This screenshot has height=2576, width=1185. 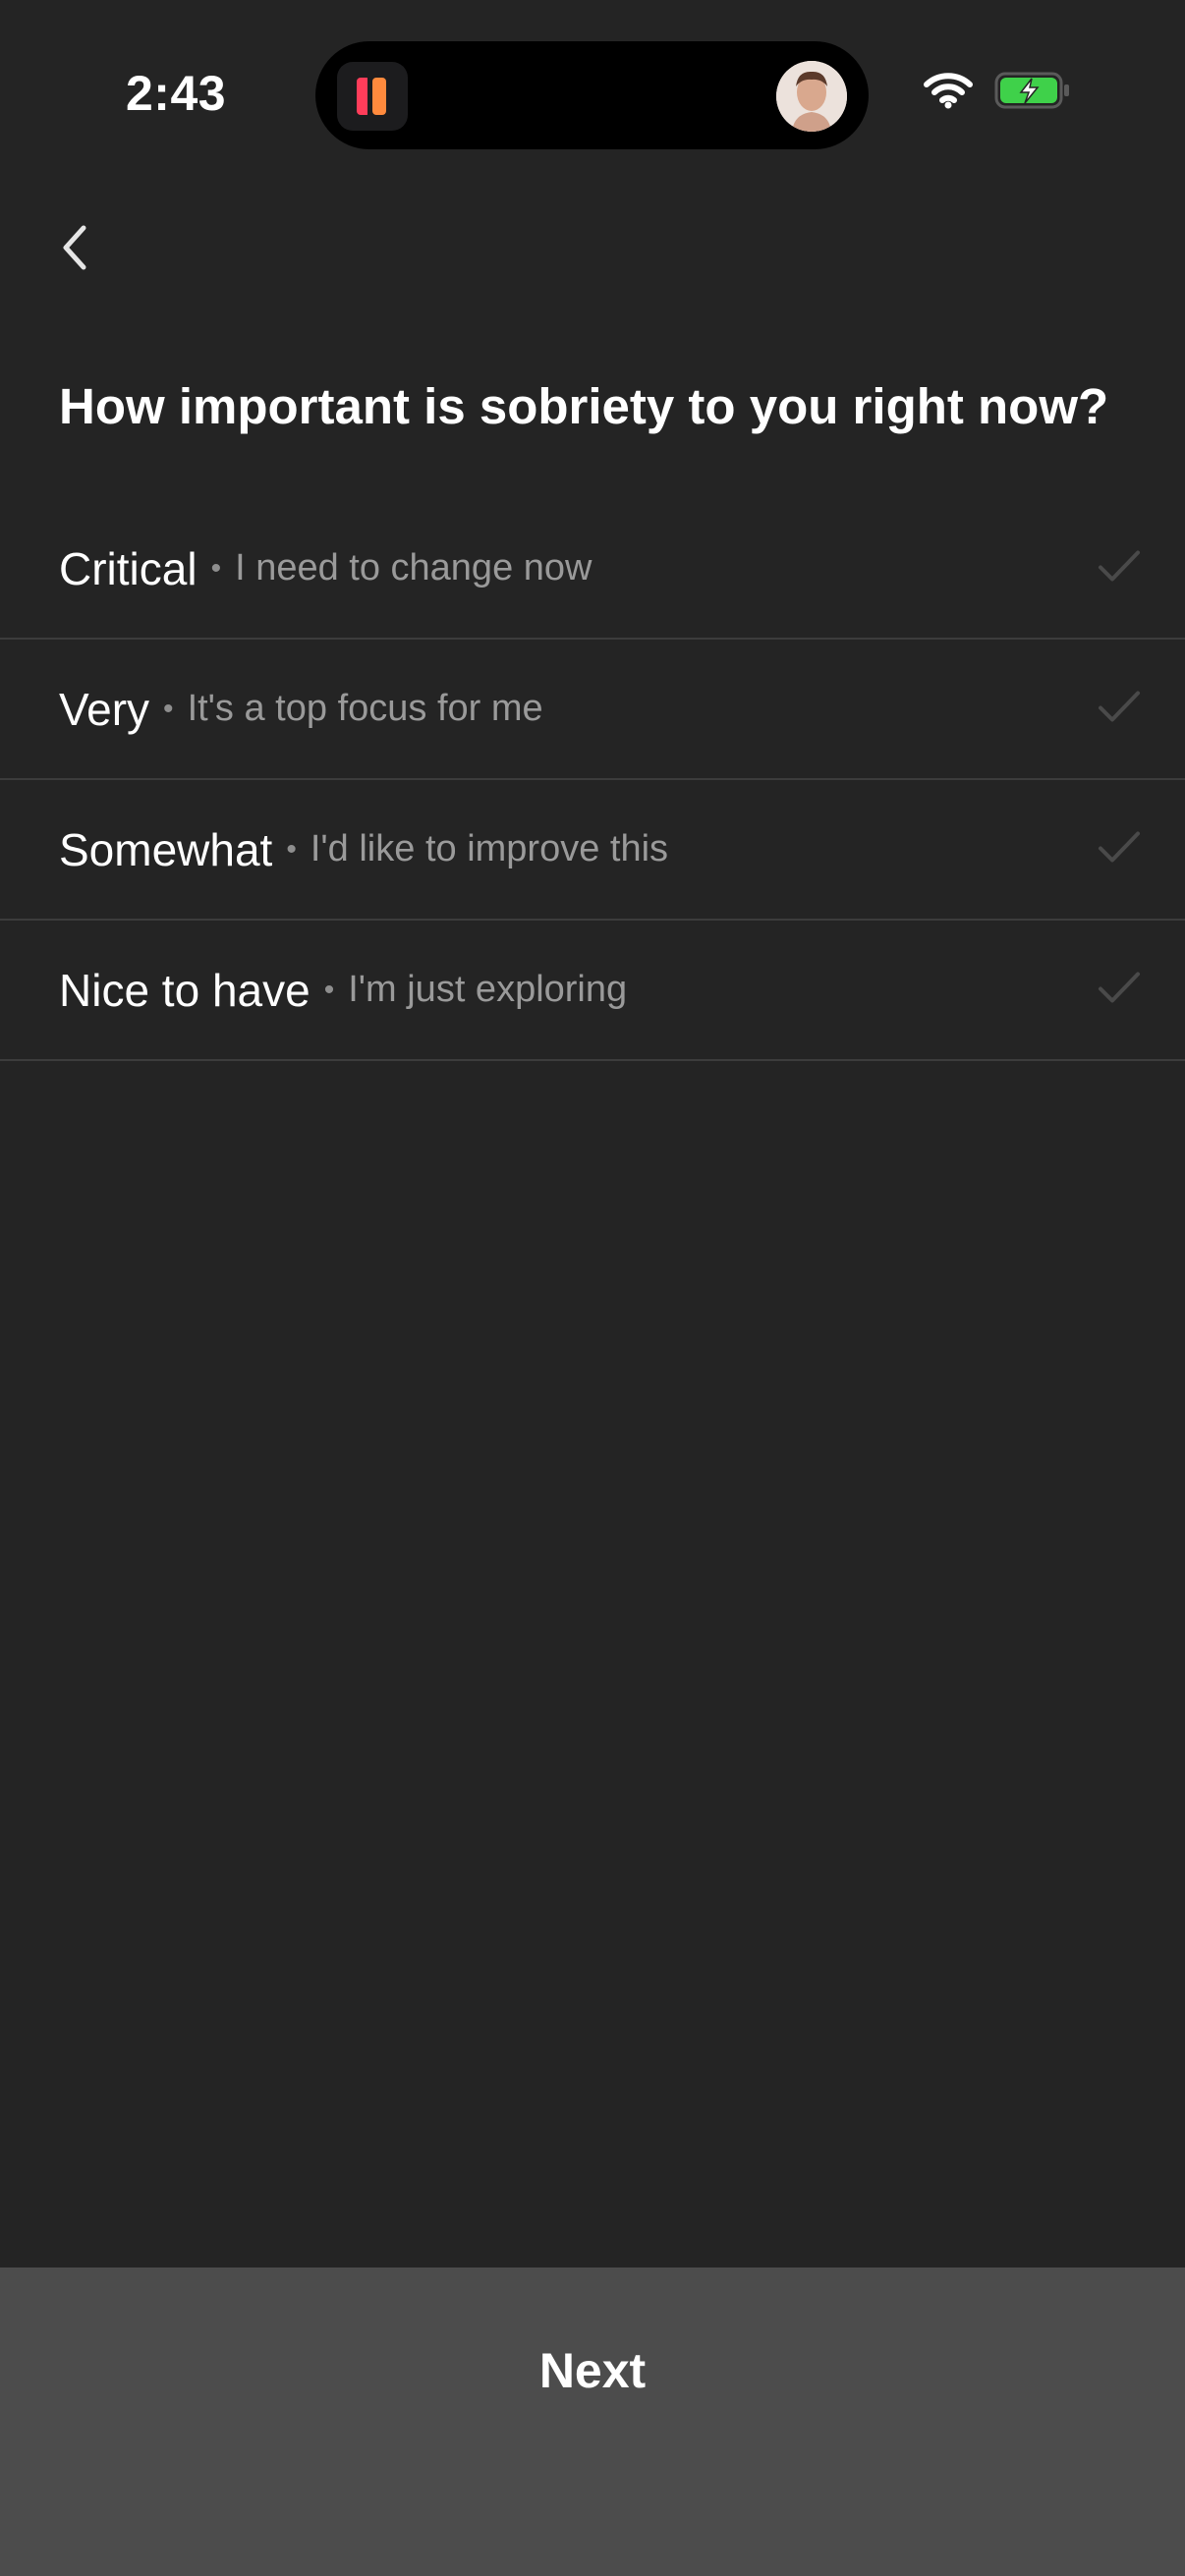 I want to click on wifi-icon, so click(x=949, y=93).